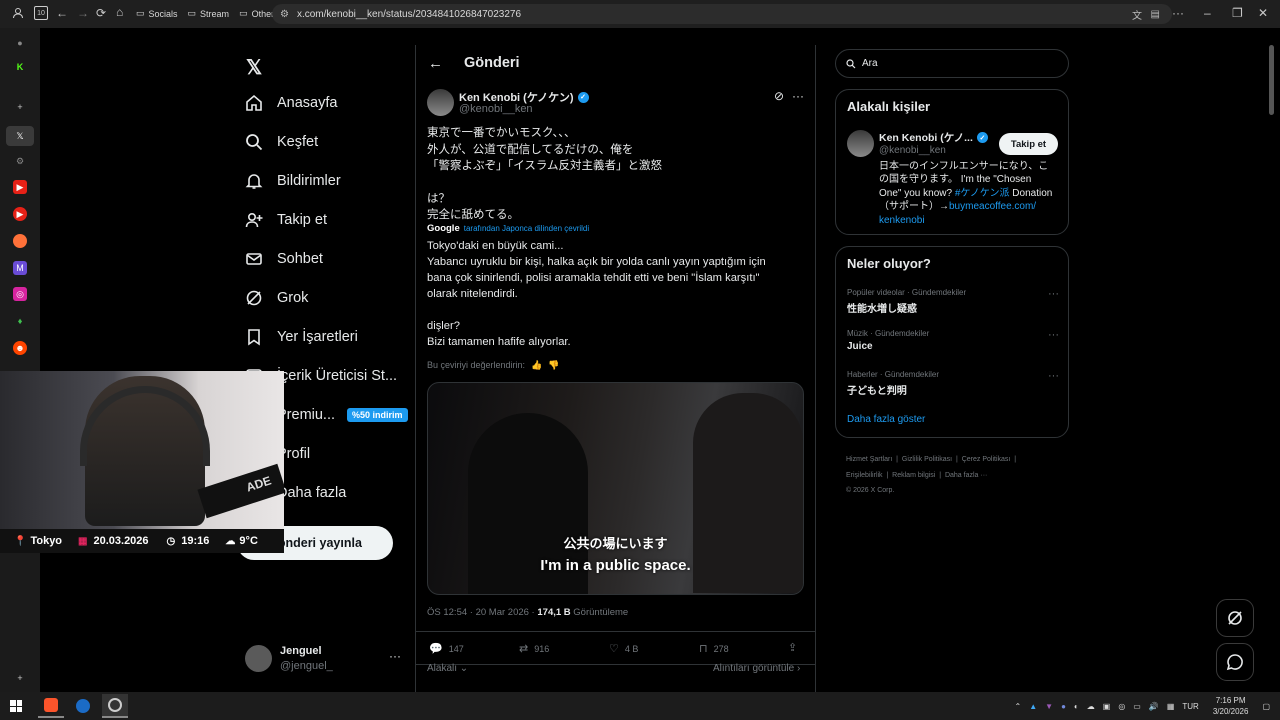  Describe the element at coordinates (1137, 706) in the screenshot. I see `network-icon: ▭` at that location.